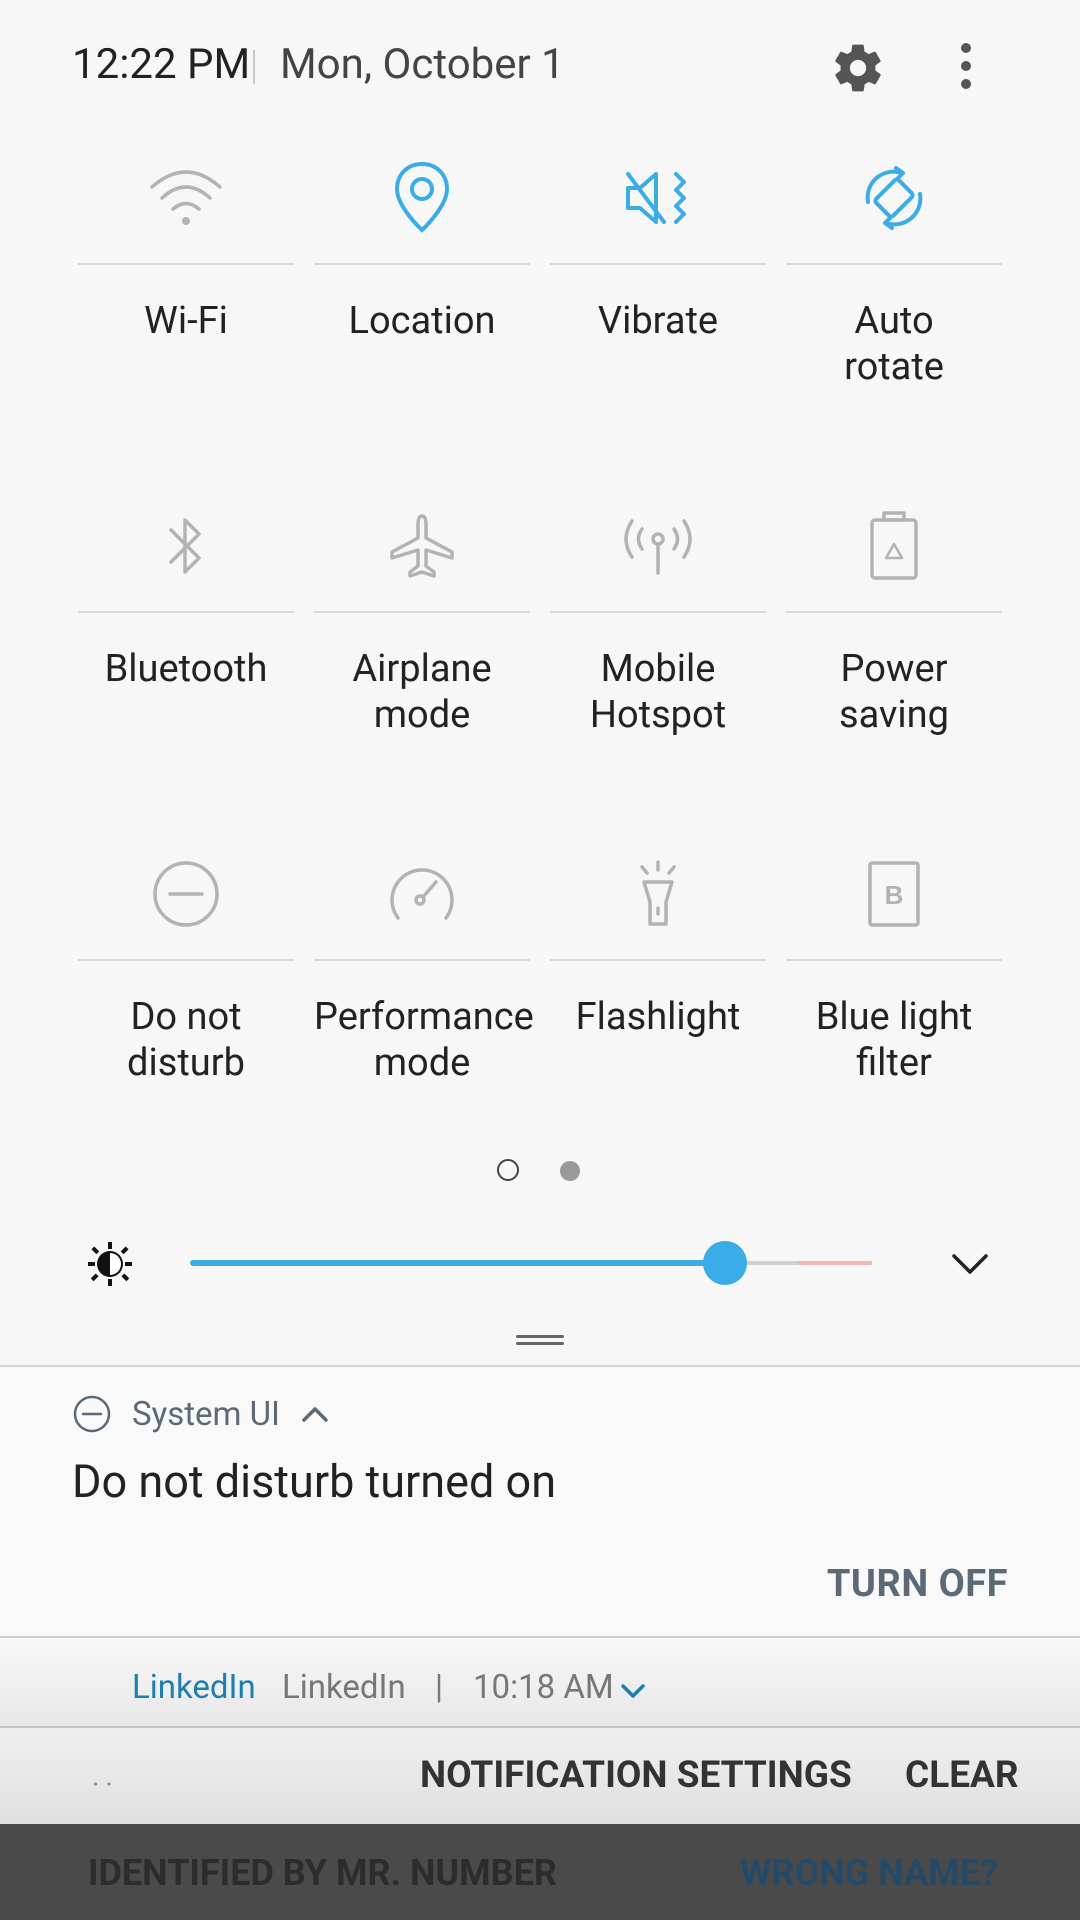 This screenshot has width=1080, height=1920. I want to click on airplane-icon, so click(422, 546).